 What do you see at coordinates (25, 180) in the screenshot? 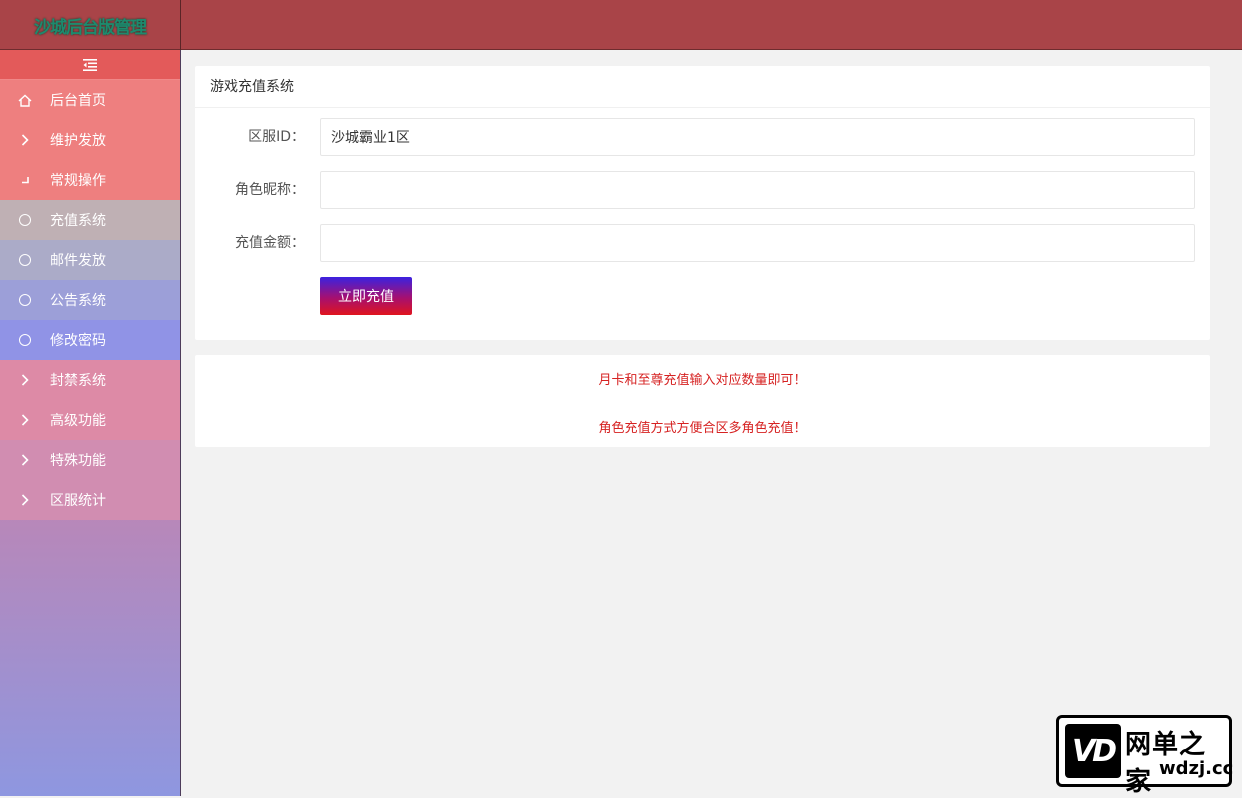
I see `chevron-down-icon` at bounding box center [25, 180].